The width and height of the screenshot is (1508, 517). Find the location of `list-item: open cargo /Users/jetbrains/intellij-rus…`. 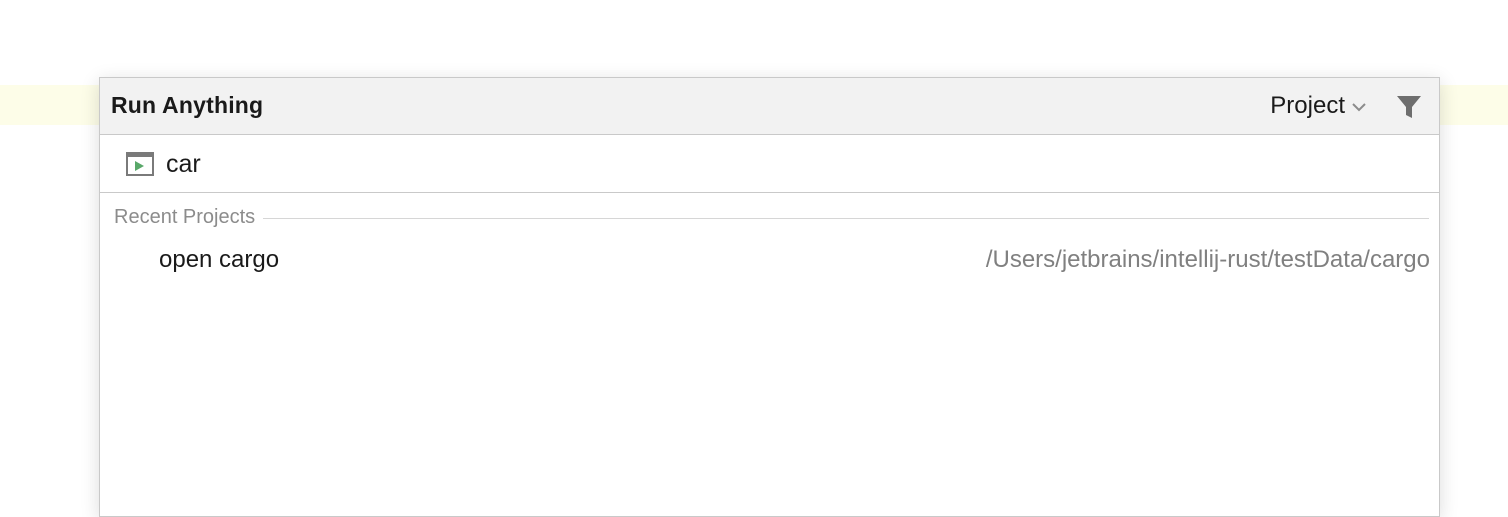

list-item: open cargo /Users/jetbrains/intellij-rus… is located at coordinates (769, 262).